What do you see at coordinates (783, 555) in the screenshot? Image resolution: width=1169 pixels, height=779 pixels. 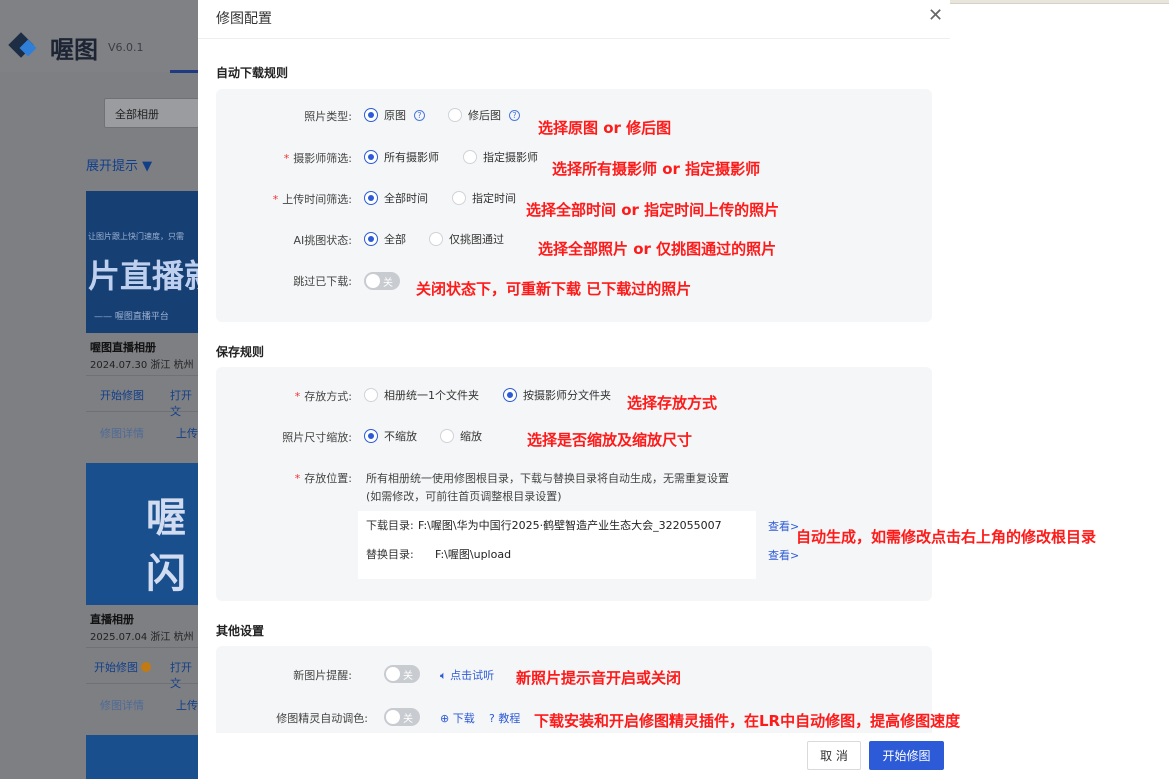 I see `view-replace-dir-link: 查看>` at bounding box center [783, 555].